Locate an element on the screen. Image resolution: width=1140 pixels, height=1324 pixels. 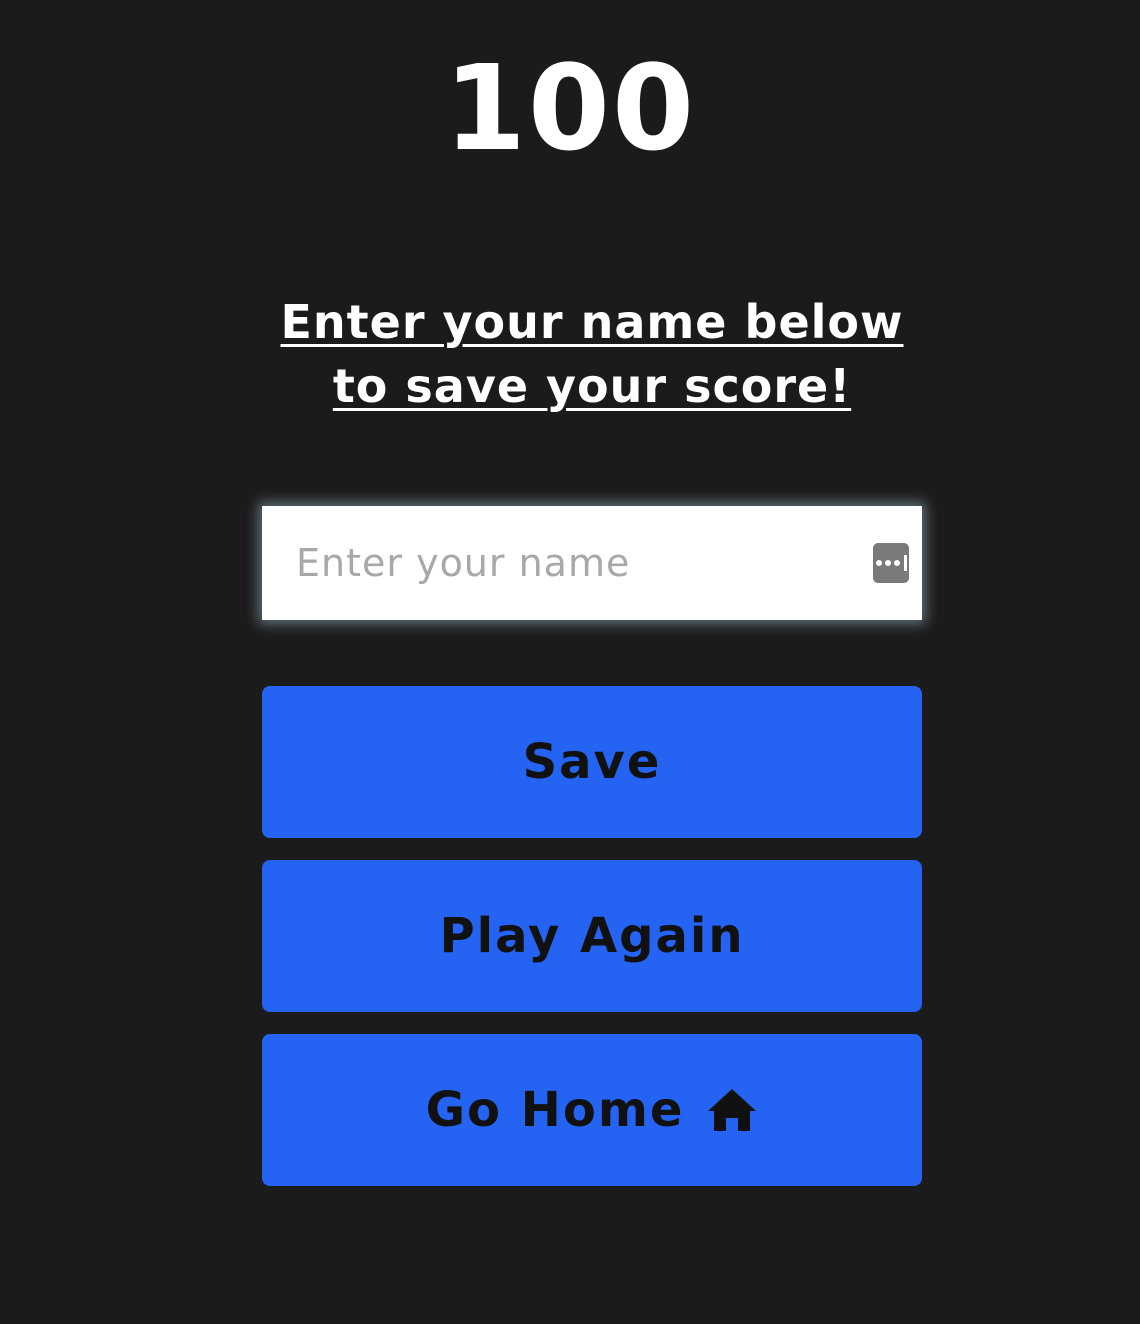
save-button: Save is located at coordinates (592, 762).